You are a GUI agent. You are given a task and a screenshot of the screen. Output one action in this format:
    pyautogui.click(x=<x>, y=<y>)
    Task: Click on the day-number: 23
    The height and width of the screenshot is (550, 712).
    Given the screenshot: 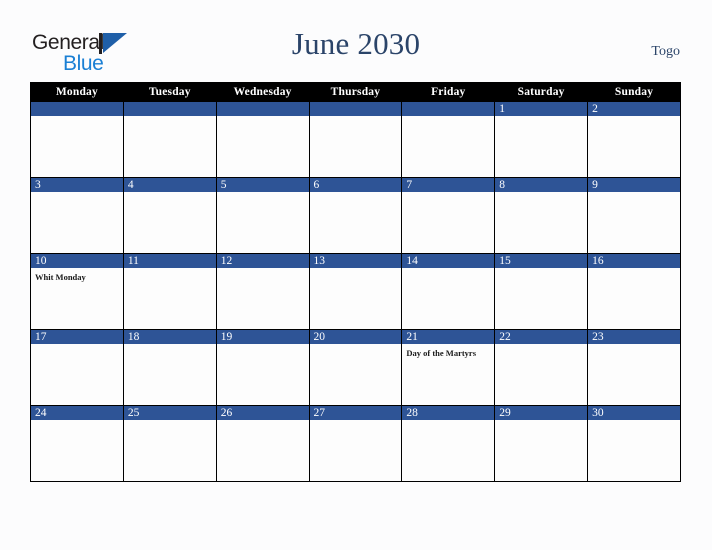 What is the action you would take?
    pyautogui.click(x=634, y=337)
    